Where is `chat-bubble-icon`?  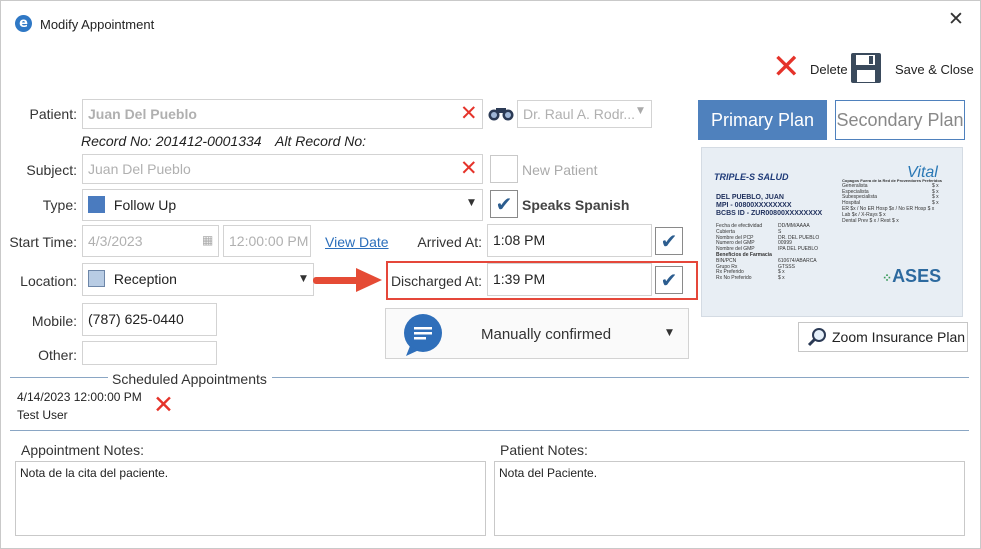
chat-bubble-icon is located at coordinates (423, 335).